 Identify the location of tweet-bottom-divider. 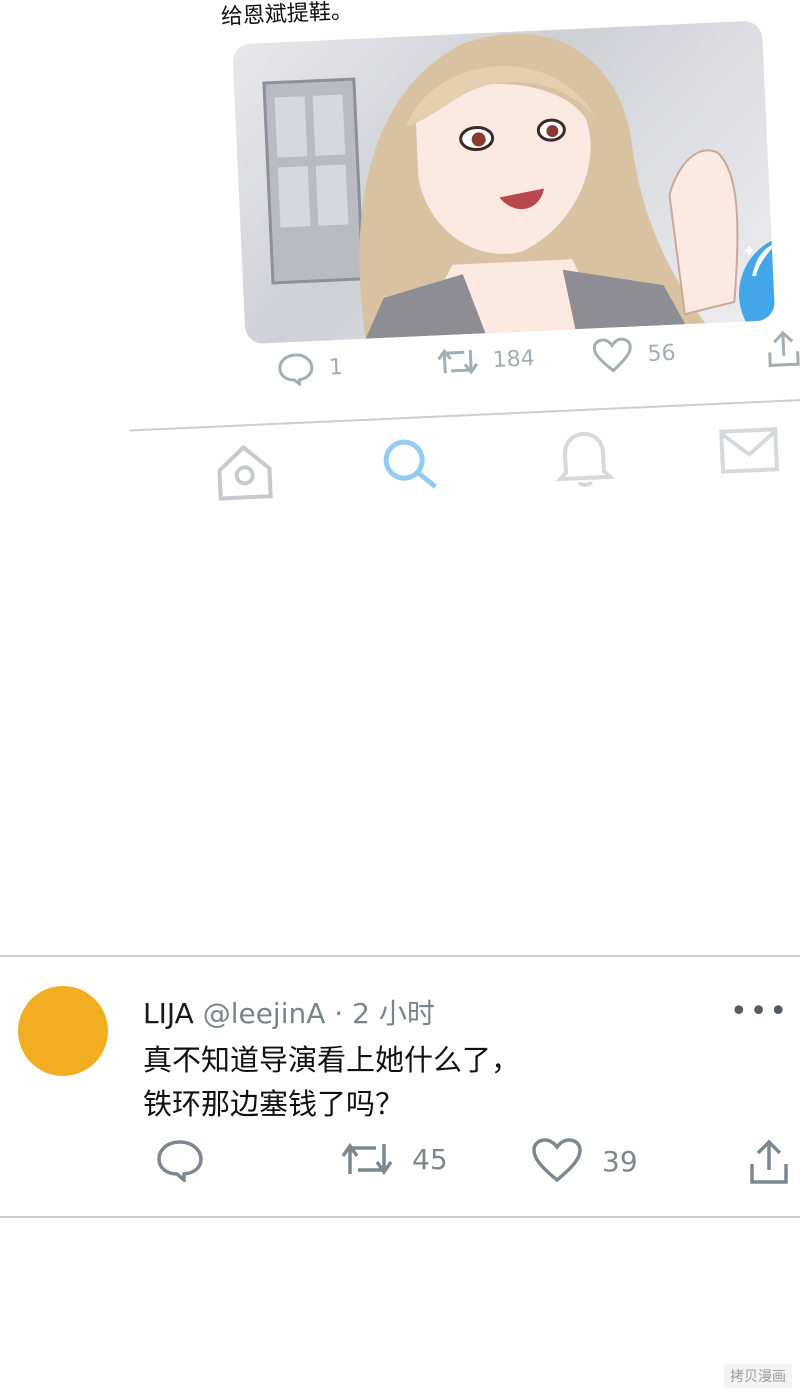
(400, 1217).